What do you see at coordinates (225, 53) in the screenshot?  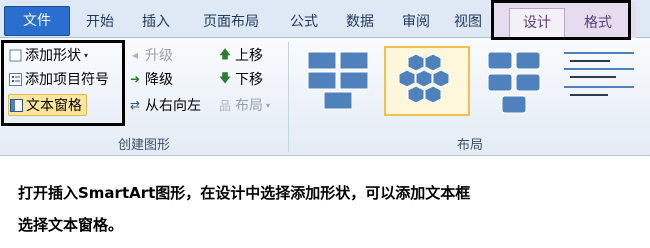 I see `up-arrow-icon: 🡅` at bounding box center [225, 53].